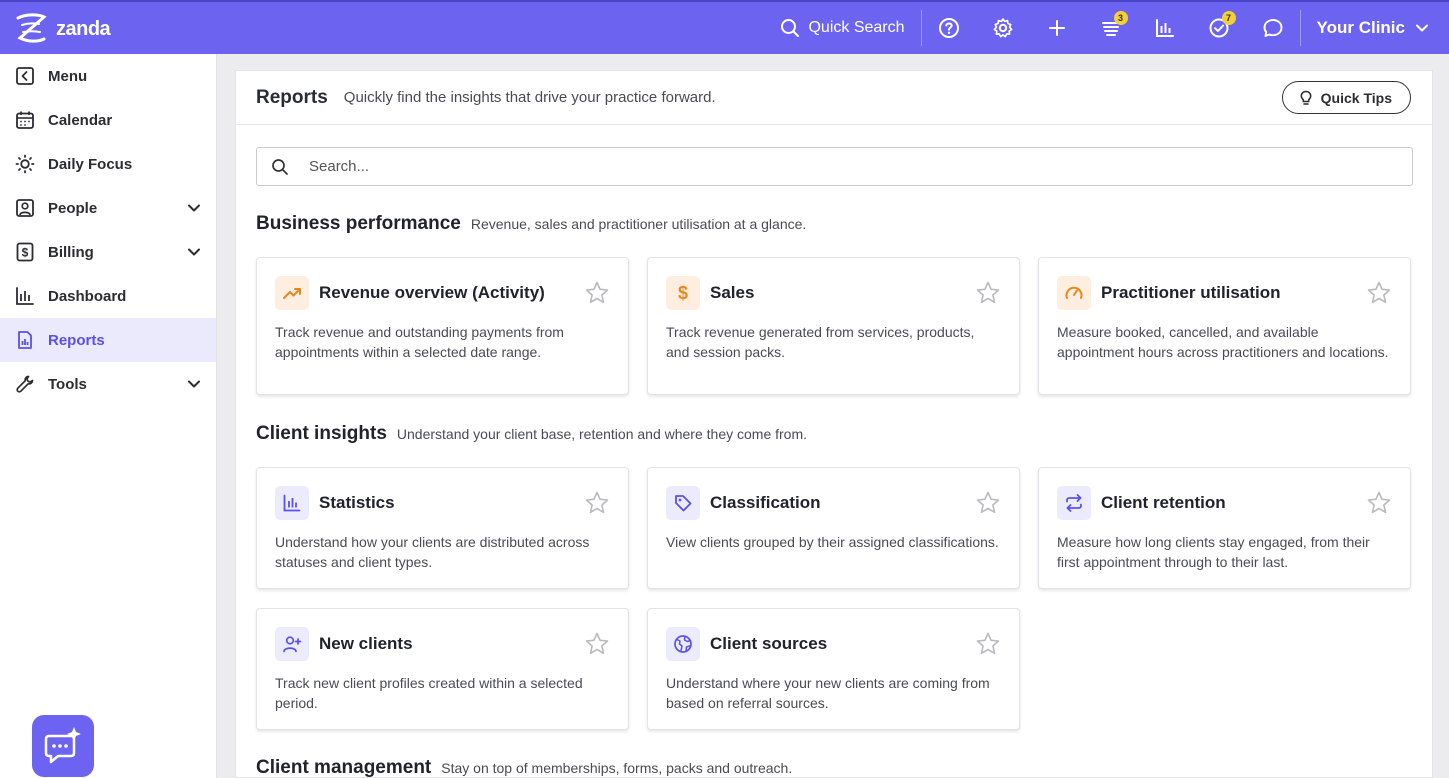 This screenshot has width=1449, height=778. I want to click on stats-button, so click(1165, 28).